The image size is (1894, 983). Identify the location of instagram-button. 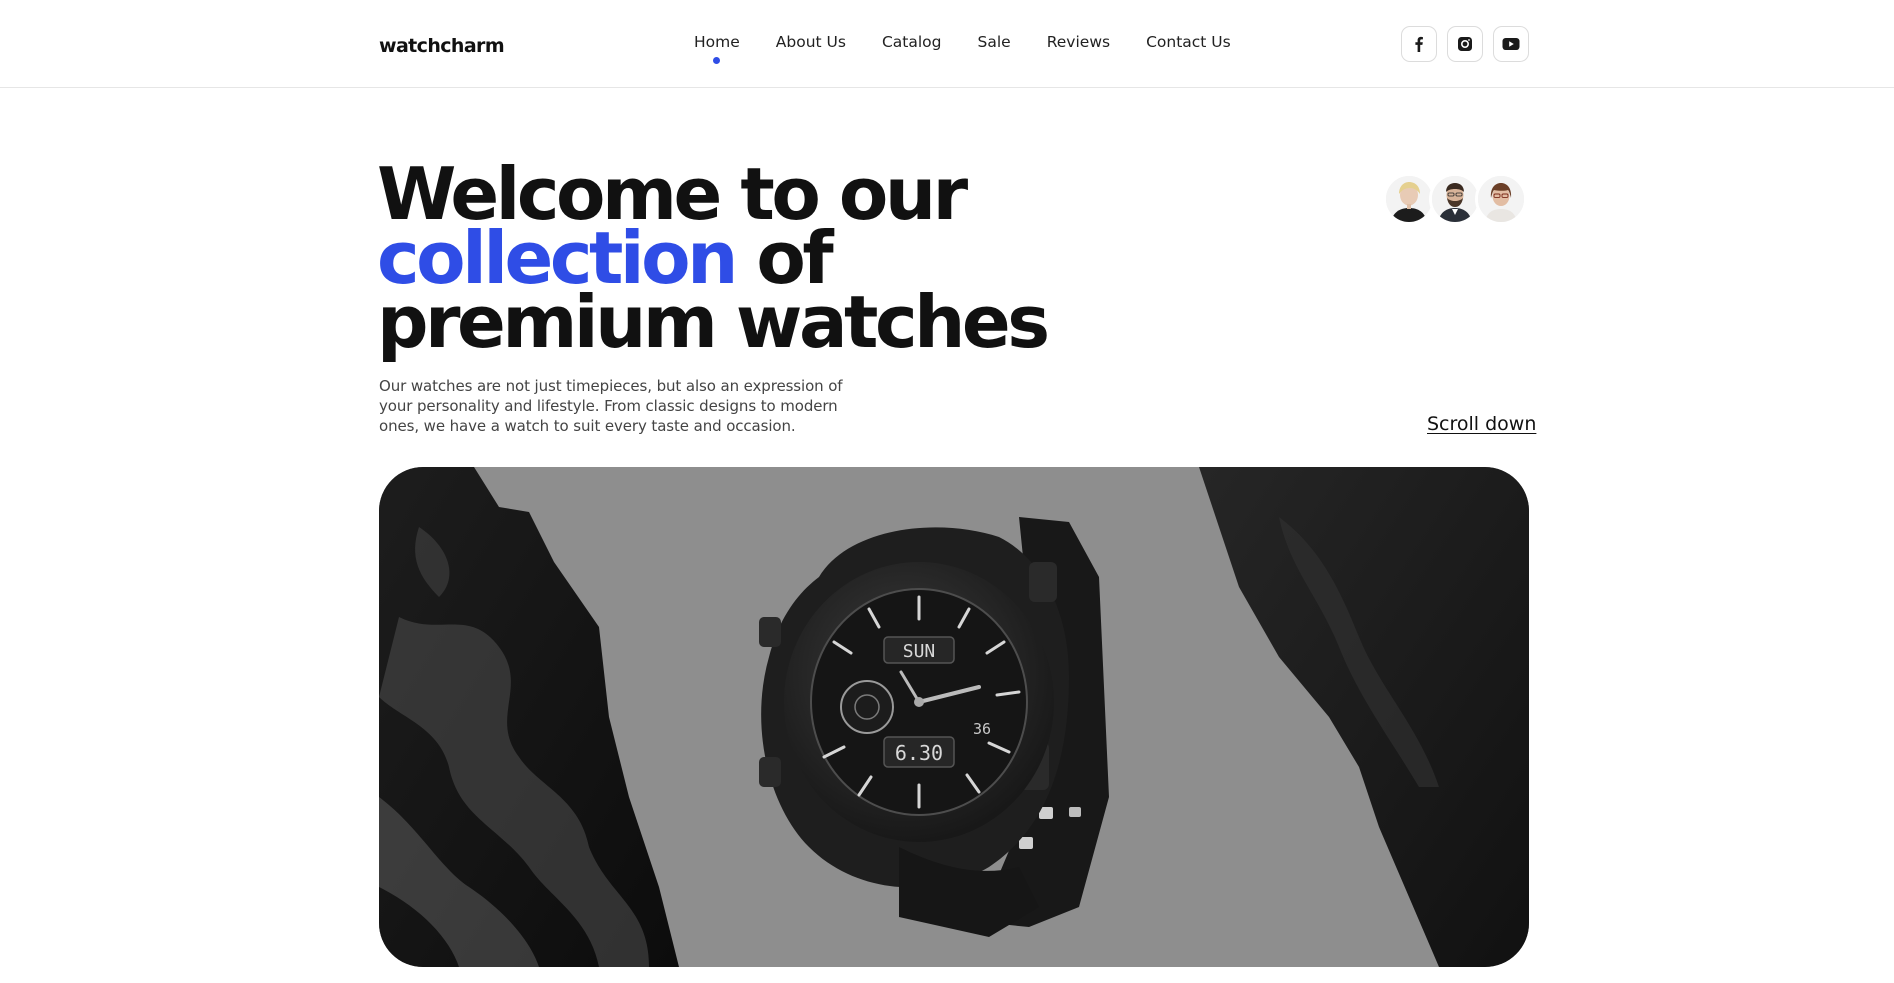
(1465, 44).